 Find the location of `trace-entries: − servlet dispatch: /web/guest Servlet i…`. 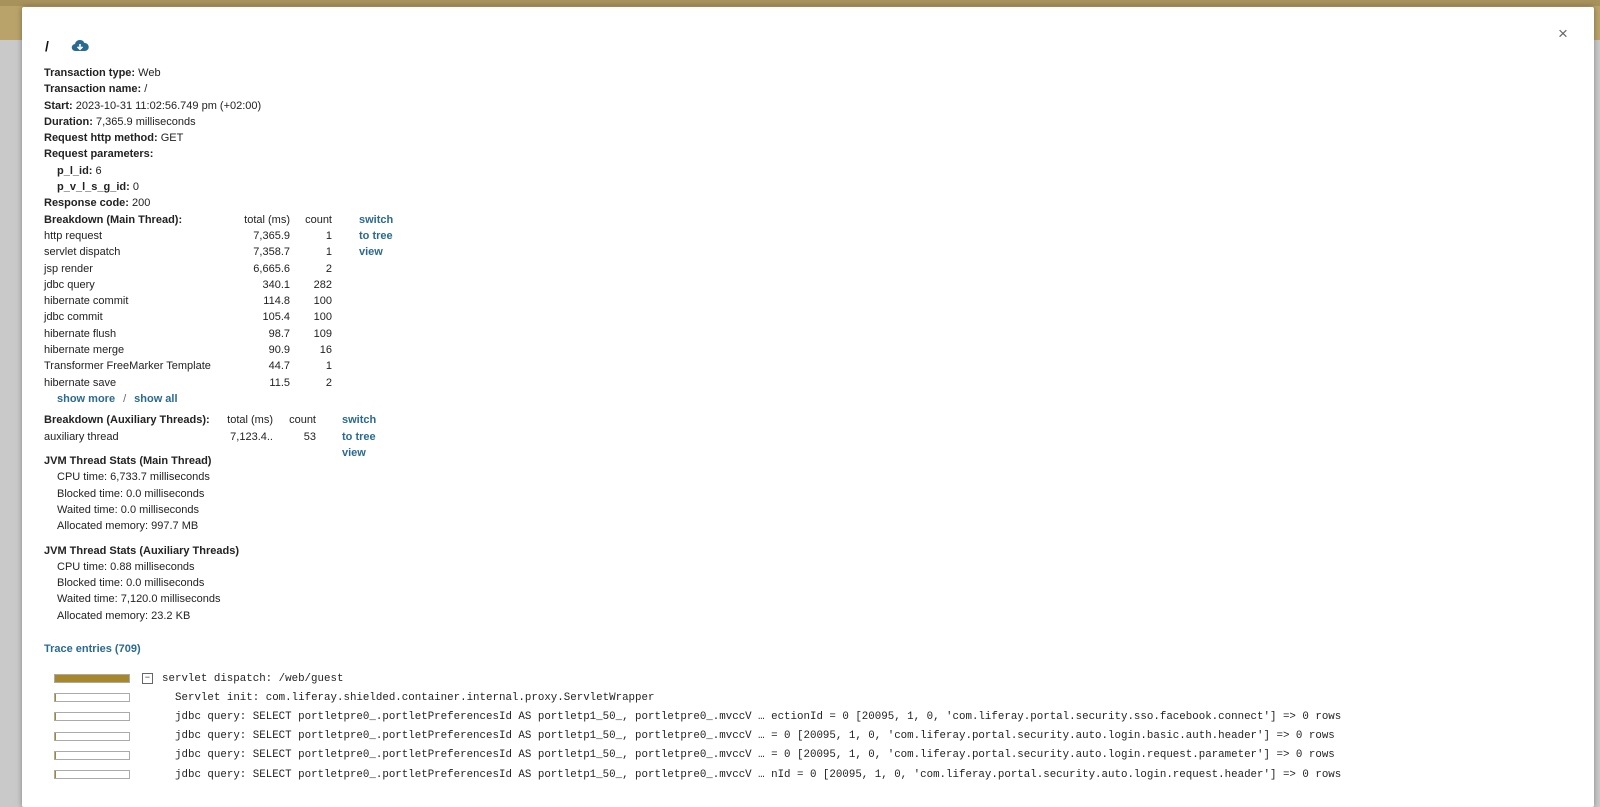

trace-entries: − servlet dispatch: /web/guest Servlet i… is located at coordinates (697, 726).